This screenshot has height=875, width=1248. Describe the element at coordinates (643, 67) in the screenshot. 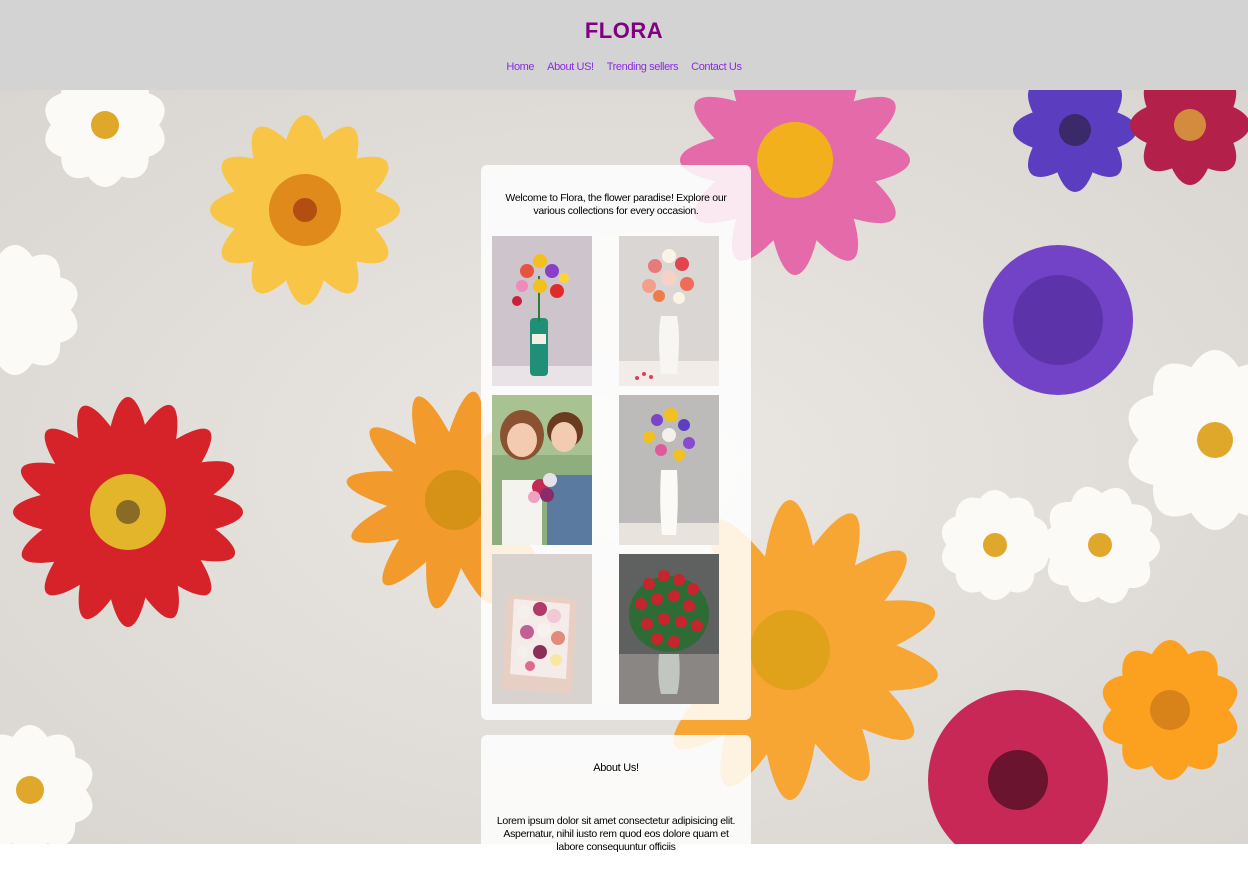

I see `nav-trending-link: Trending sellers` at that location.